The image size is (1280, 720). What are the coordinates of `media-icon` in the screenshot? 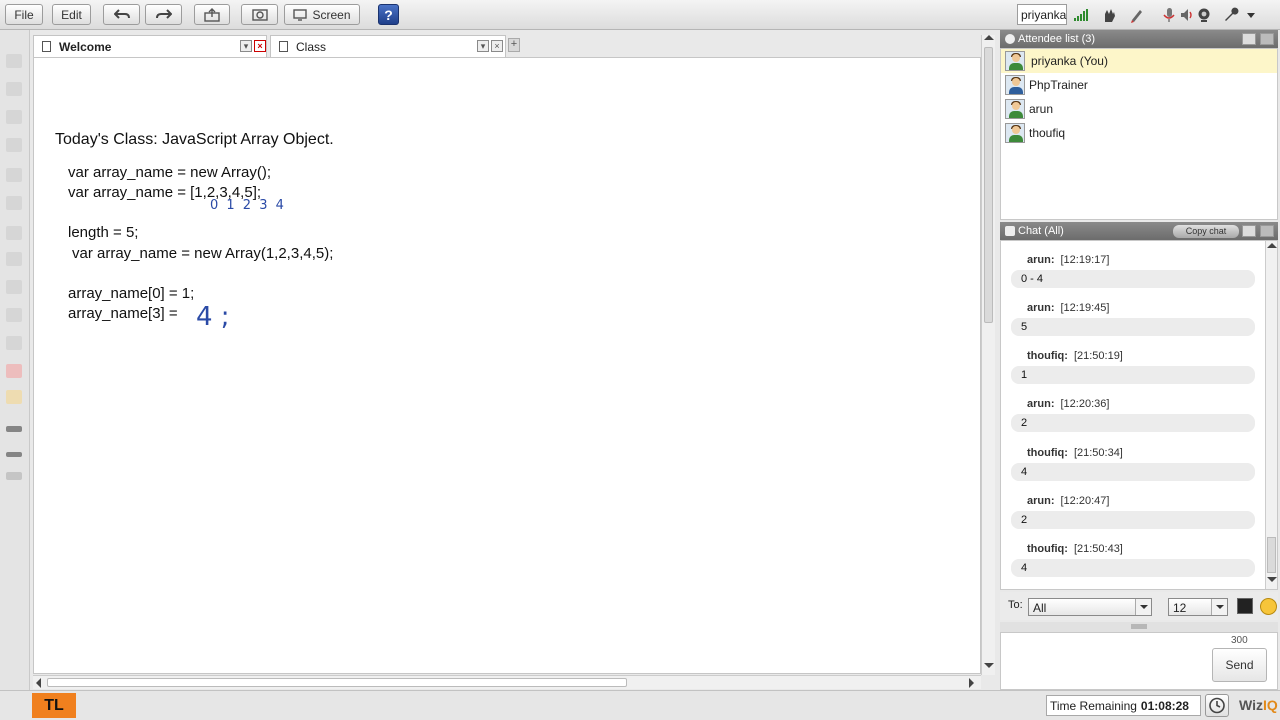 It's located at (259, 14).